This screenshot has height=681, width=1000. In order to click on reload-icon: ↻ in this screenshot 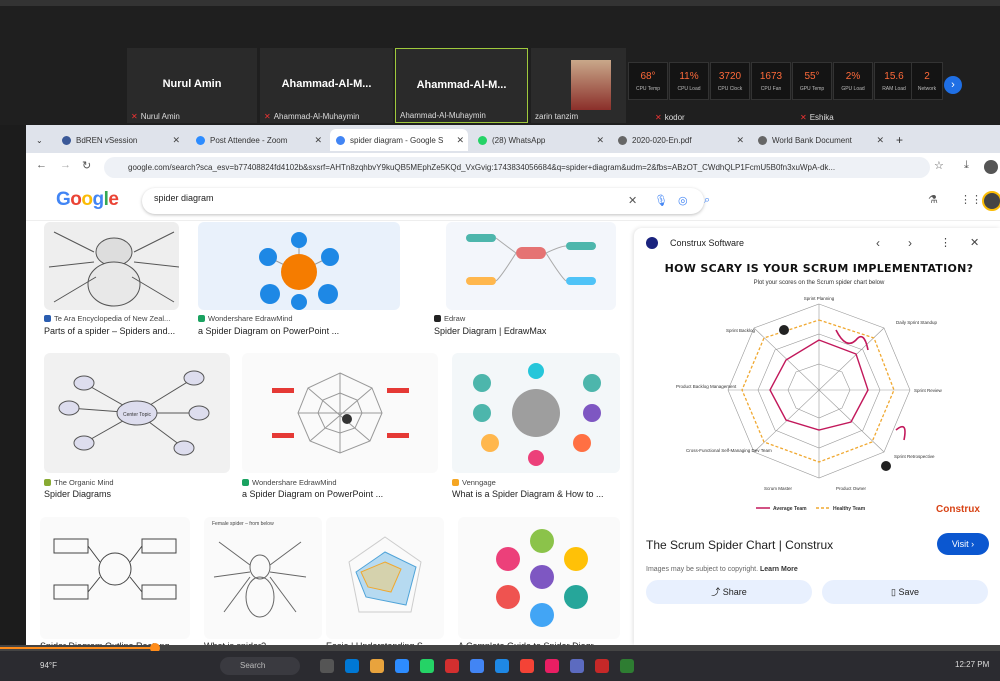, I will do `click(86, 165)`.